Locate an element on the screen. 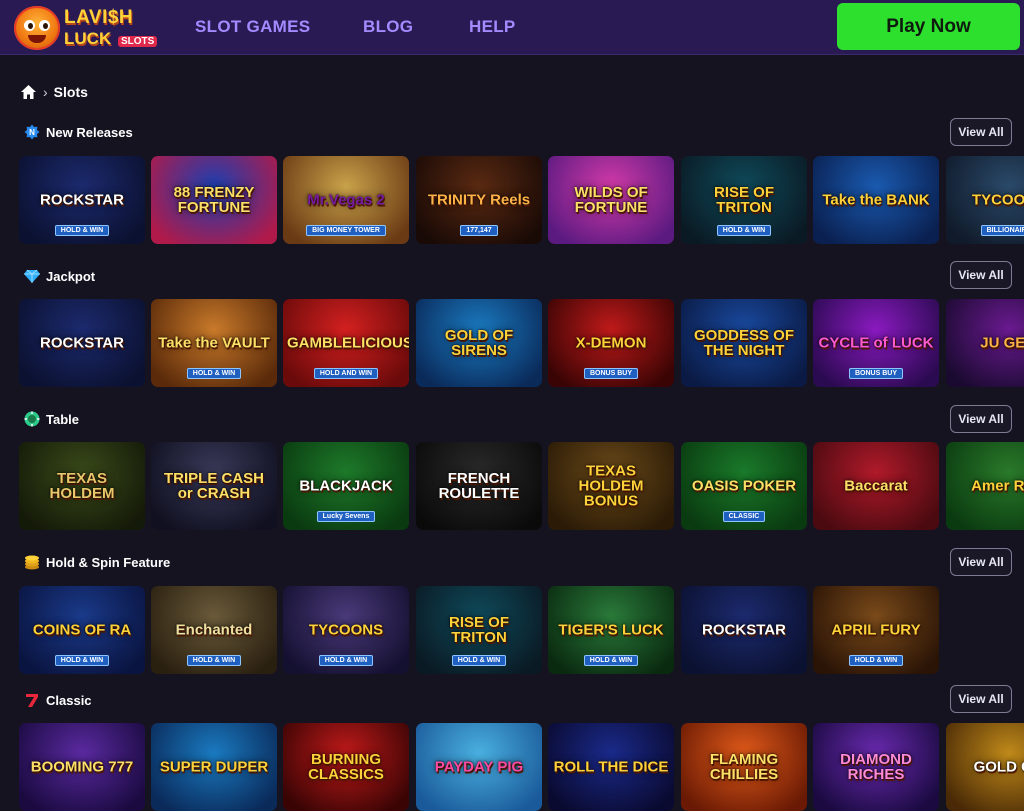 This screenshot has width=1024, height=811. game-tile: Baccarat is located at coordinates (876, 486).